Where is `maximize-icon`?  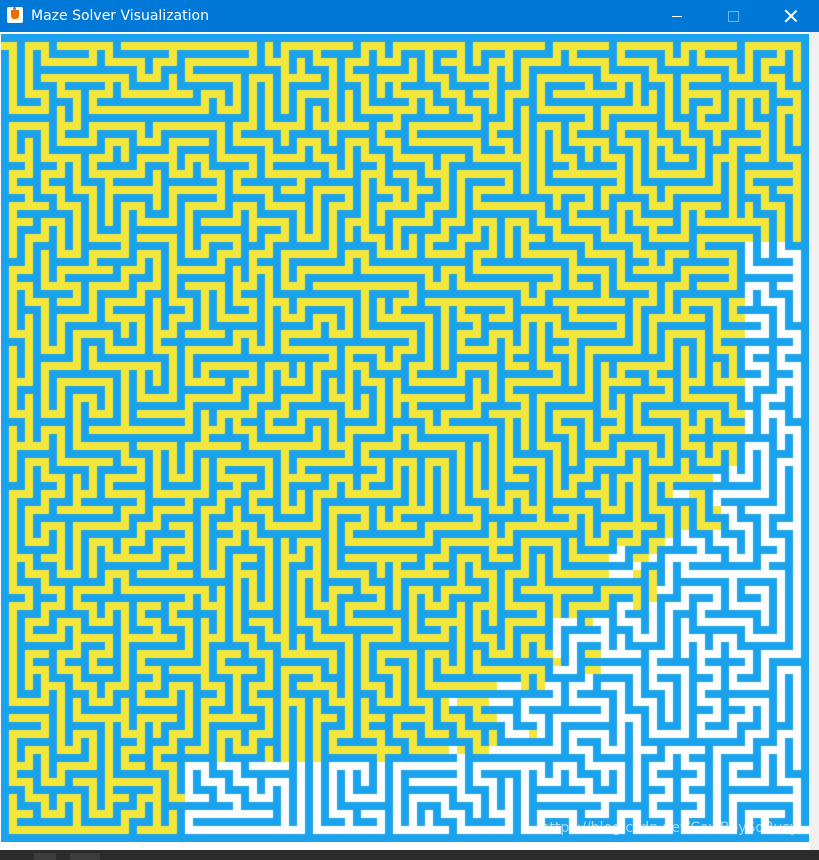
maximize-icon is located at coordinates (733, 16).